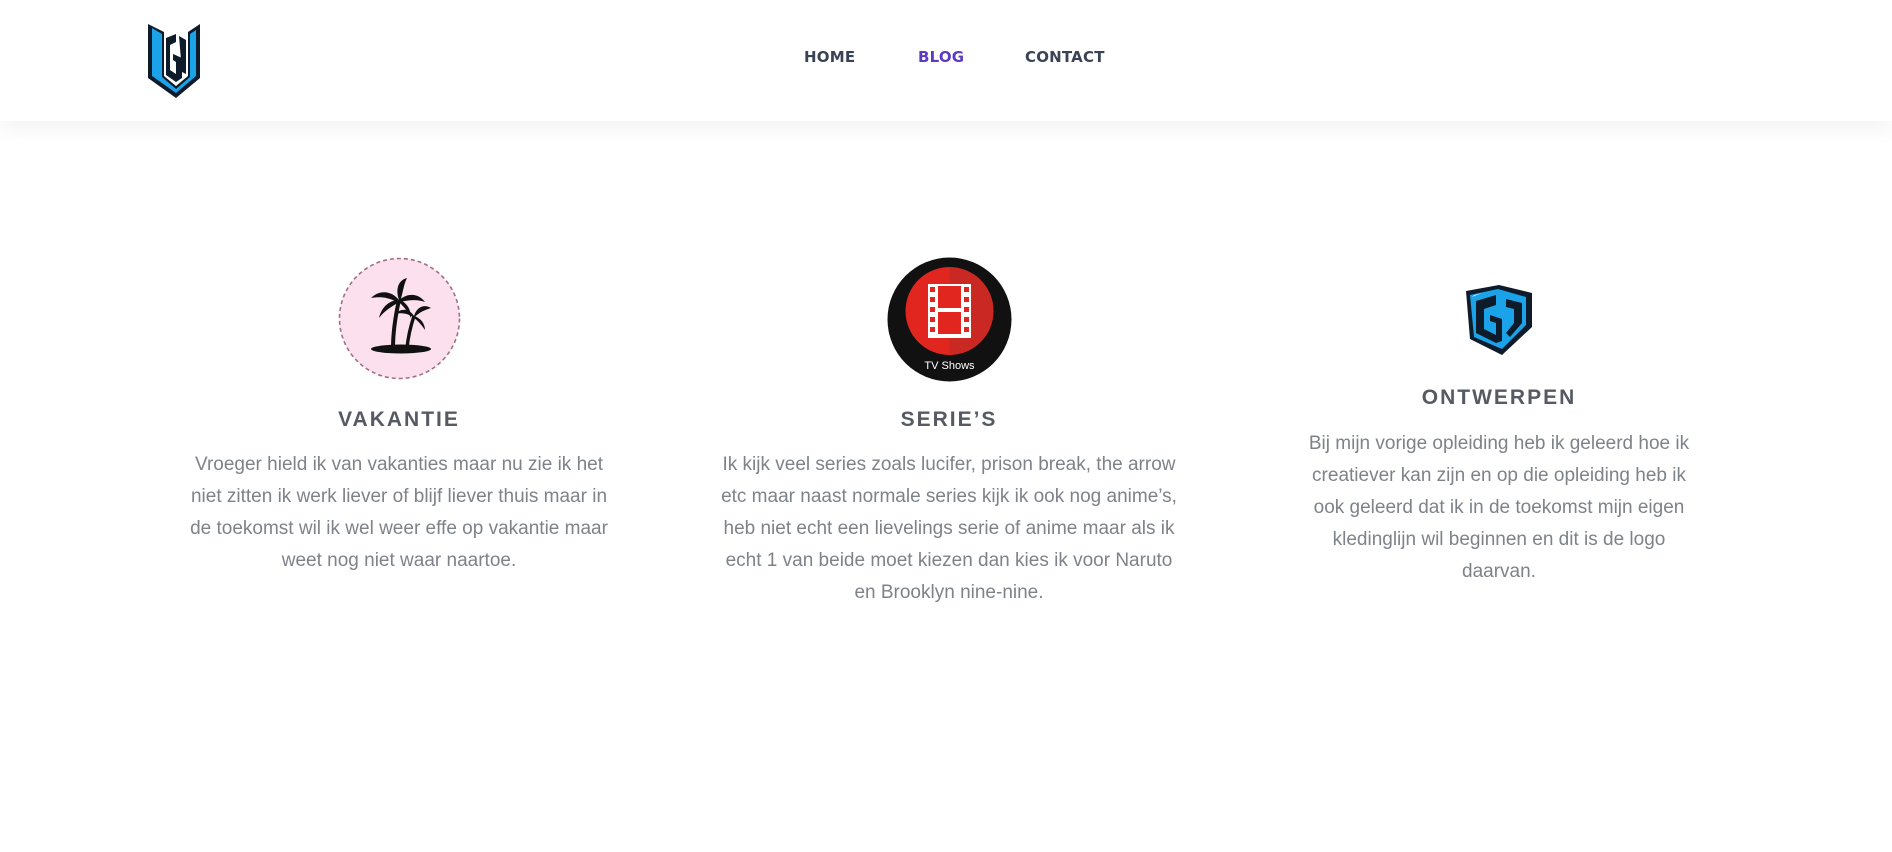  What do you see at coordinates (949, 366) in the screenshot?
I see `tv-shows-caption: TV Shows` at bounding box center [949, 366].